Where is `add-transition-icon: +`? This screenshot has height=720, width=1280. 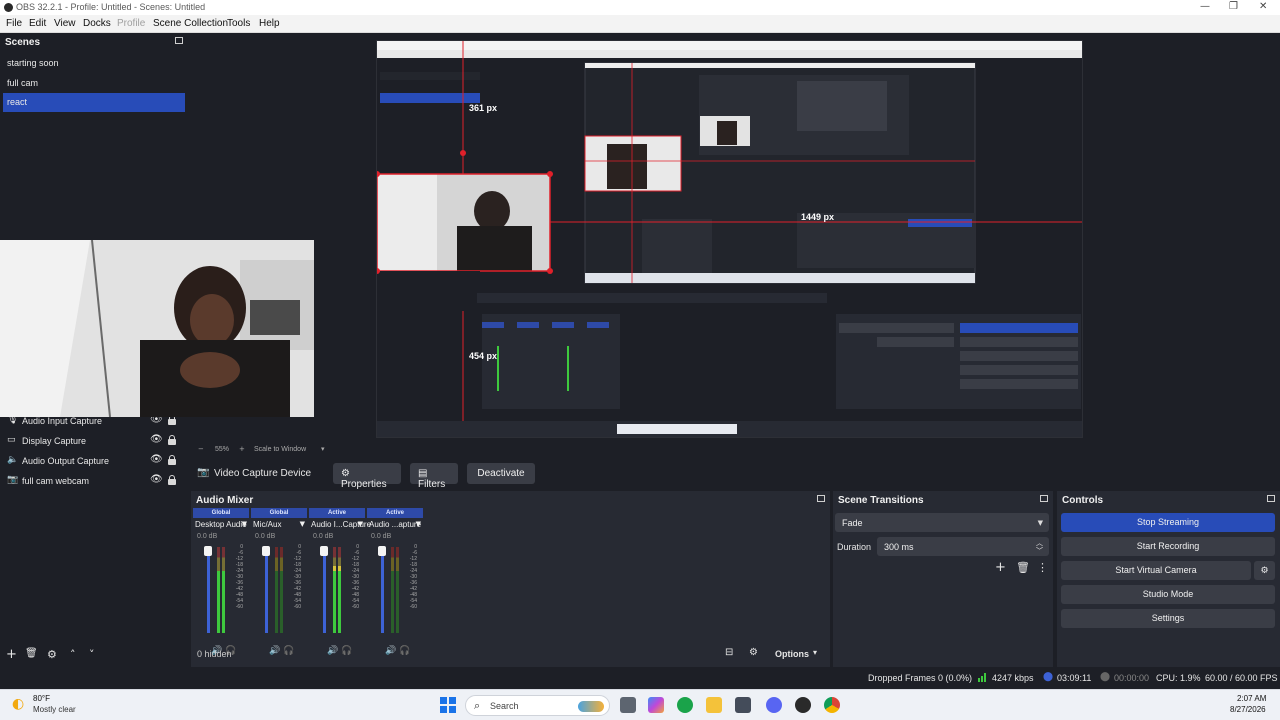
add-transition-icon: + is located at coordinates (1000, 567).